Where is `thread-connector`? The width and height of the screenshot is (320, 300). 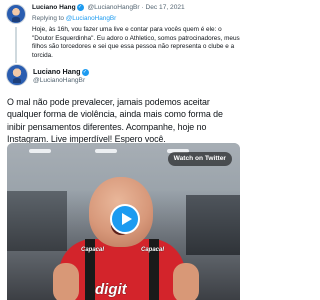 thread-connector is located at coordinates (16, 45).